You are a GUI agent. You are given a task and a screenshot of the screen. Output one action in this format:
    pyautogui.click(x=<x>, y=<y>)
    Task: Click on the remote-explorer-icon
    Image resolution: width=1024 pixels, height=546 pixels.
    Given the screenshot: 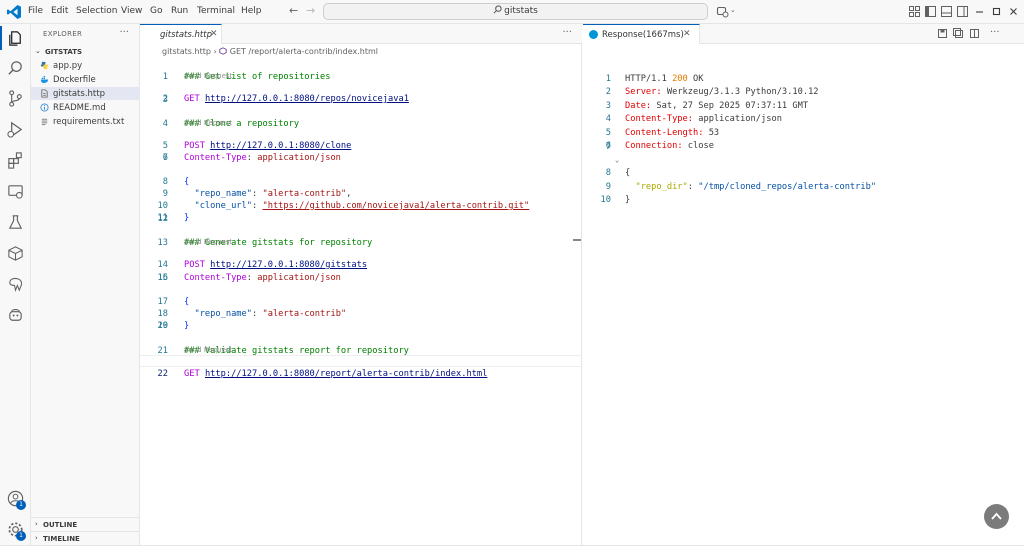 What is the action you would take?
    pyautogui.click(x=15, y=191)
    